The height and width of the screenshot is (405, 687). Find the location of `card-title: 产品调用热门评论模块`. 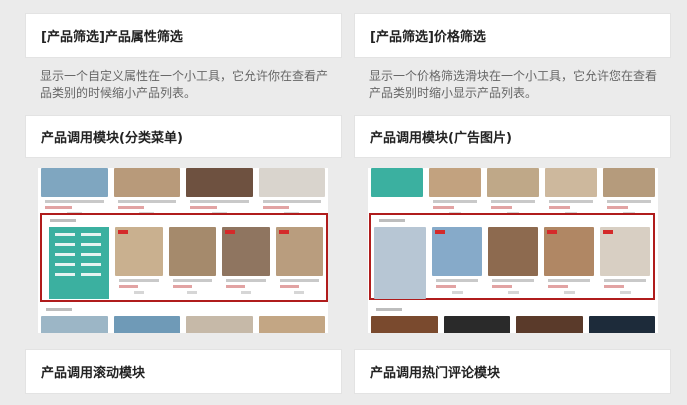

card-title: 产品调用热门评论模块 is located at coordinates (435, 373).